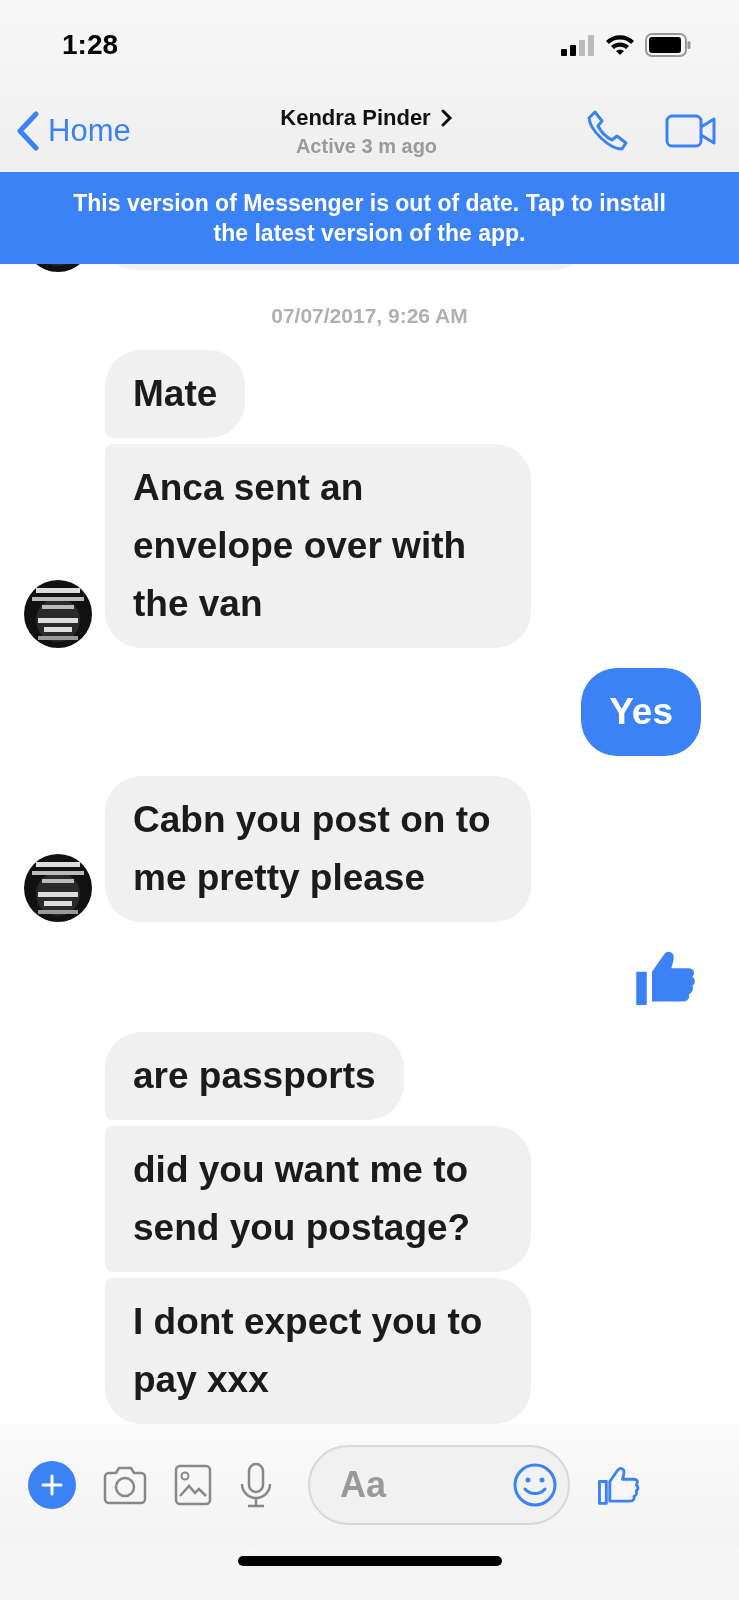  What do you see at coordinates (125, 1485) in the screenshot?
I see `camera-icon` at bounding box center [125, 1485].